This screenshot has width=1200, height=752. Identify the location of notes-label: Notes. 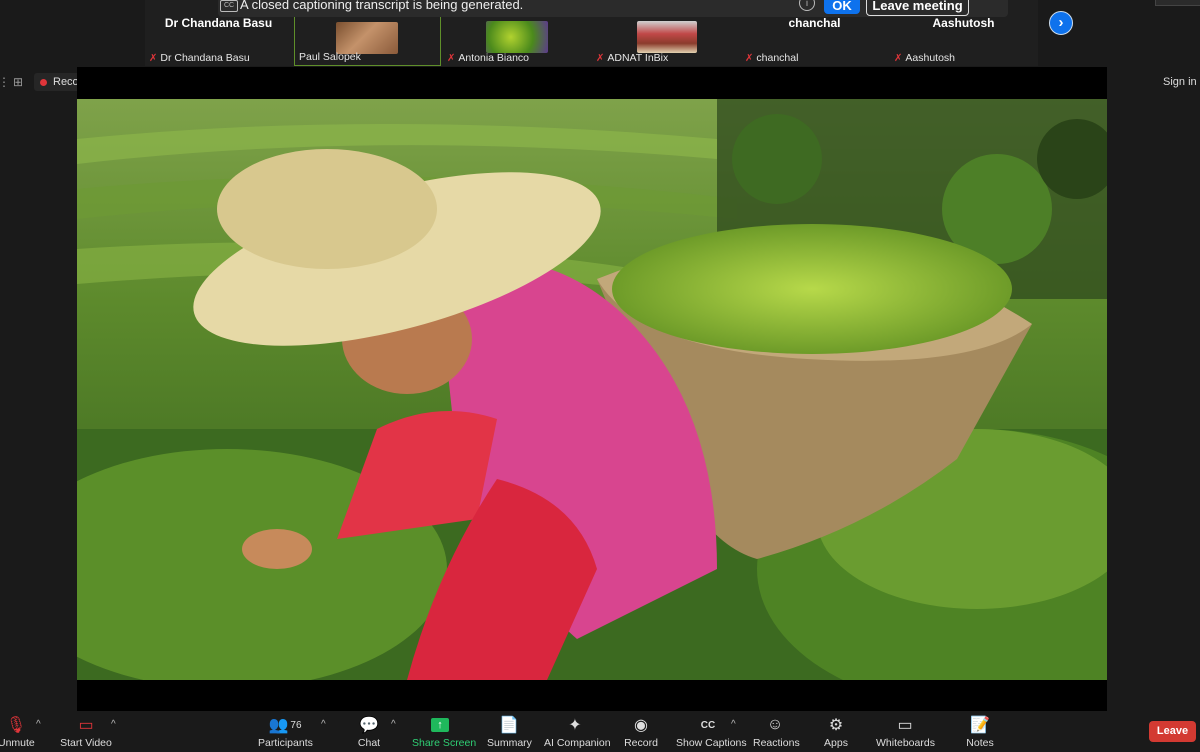
(980, 743).